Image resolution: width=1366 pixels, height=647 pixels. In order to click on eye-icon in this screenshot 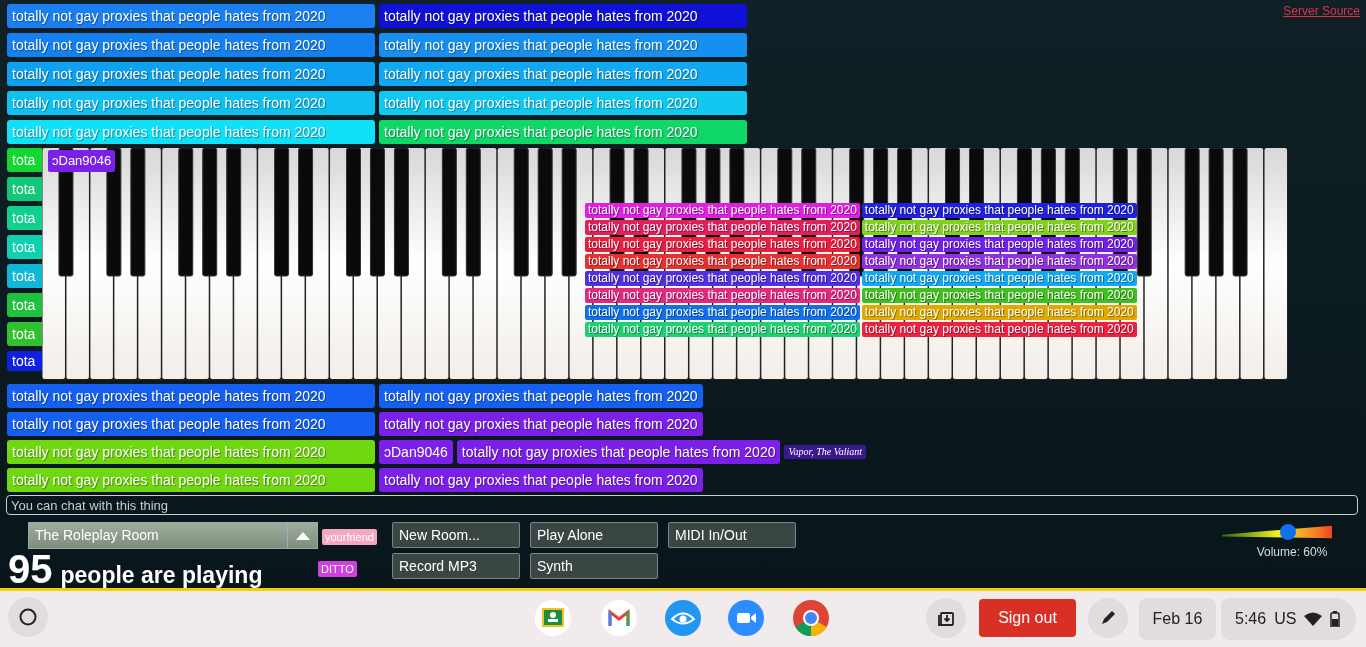, I will do `click(683, 618)`.